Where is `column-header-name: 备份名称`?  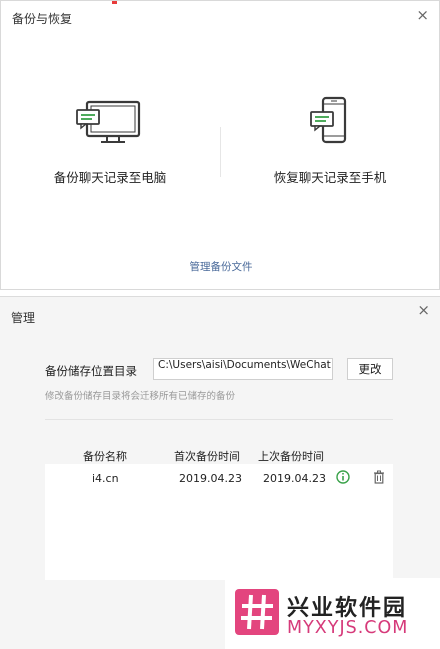 column-header-name: 备份名称 is located at coordinates (105, 456).